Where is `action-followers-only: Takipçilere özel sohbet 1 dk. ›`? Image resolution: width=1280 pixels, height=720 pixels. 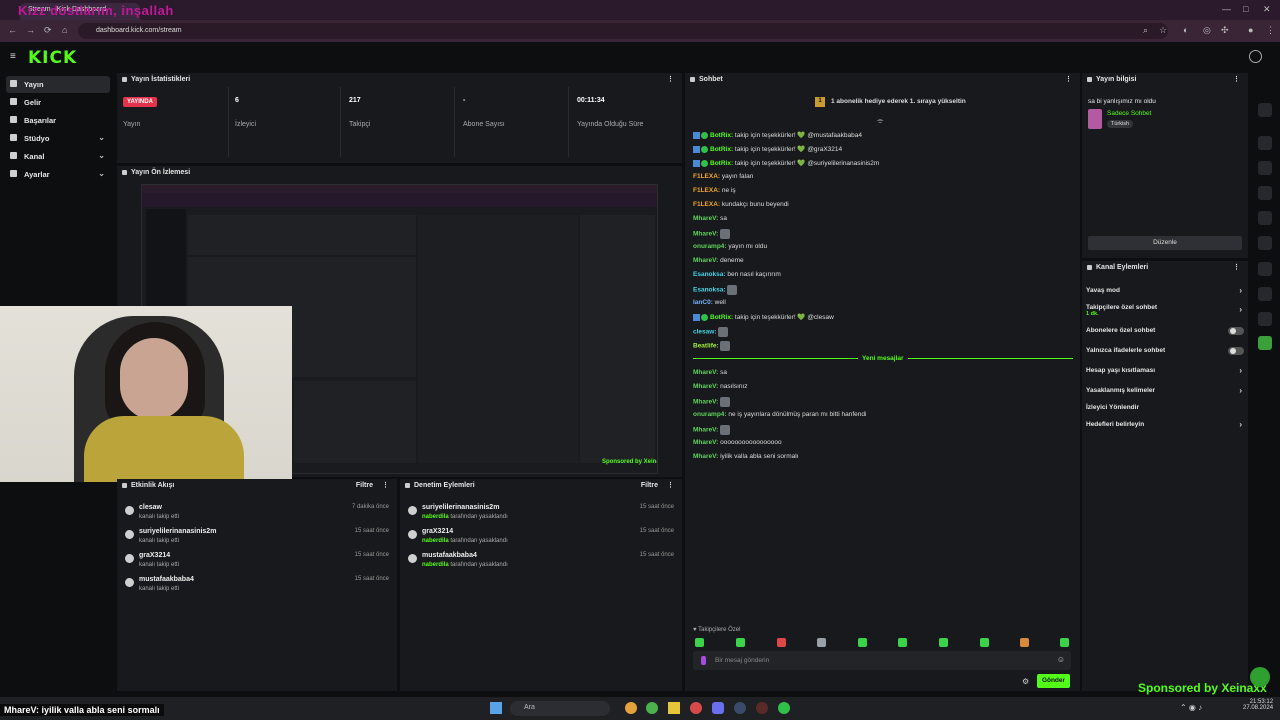 action-followers-only: Takipçilere özel sohbet 1 dk. › is located at coordinates (1166, 313).